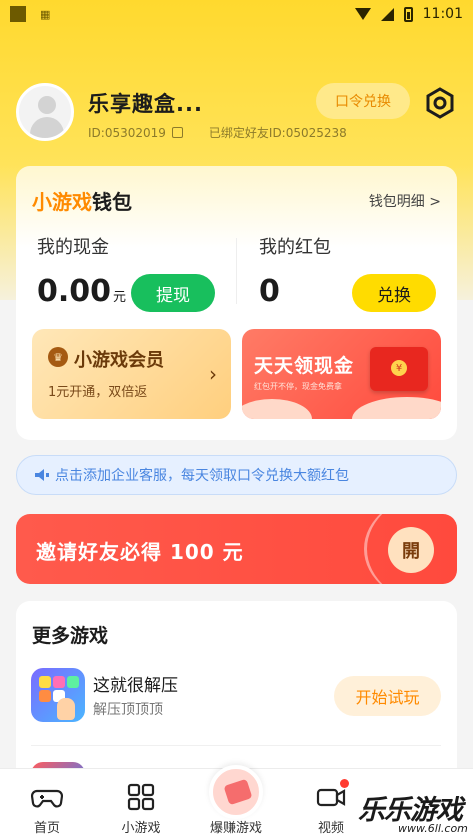 This screenshot has width=473, height=840. Describe the element at coordinates (399, 369) in the screenshot. I see `red-envelope-icon: ¥` at that location.